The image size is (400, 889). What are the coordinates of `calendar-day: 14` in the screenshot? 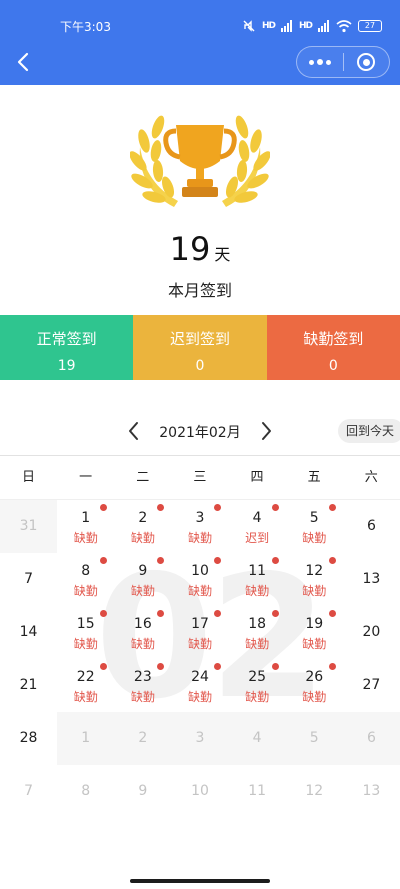 It's located at (28, 632).